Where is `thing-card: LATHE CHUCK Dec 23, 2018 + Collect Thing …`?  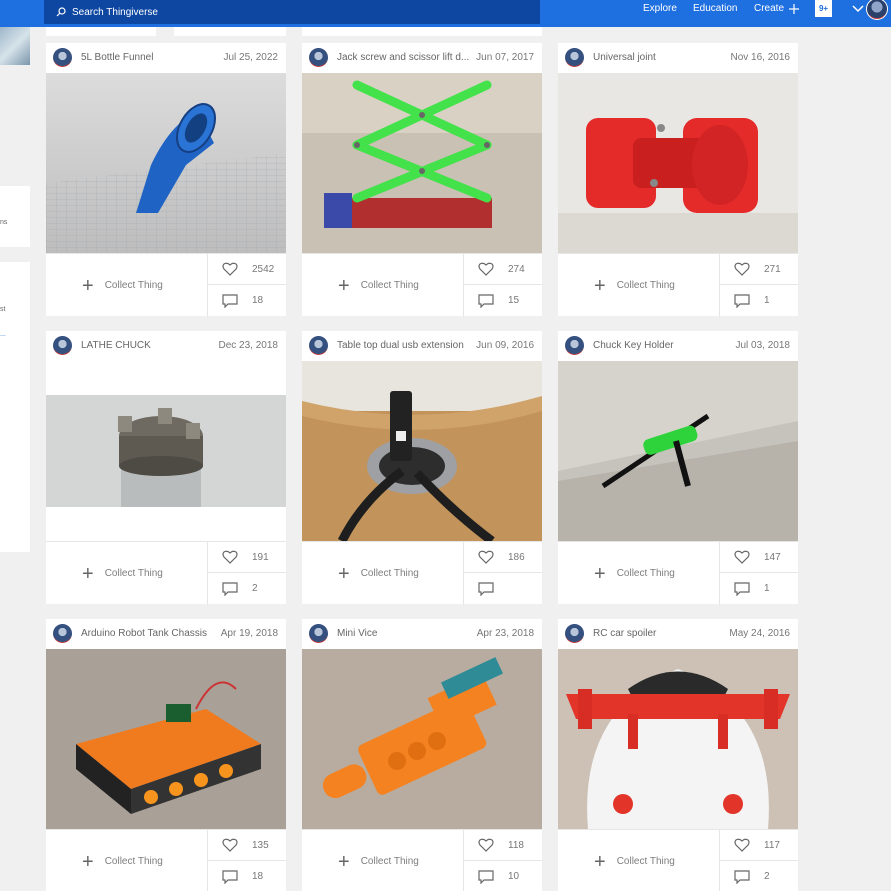 thing-card: LATHE CHUCK Dec 23, 2018 + Collect Thing … is located at coordinates (166, 468).